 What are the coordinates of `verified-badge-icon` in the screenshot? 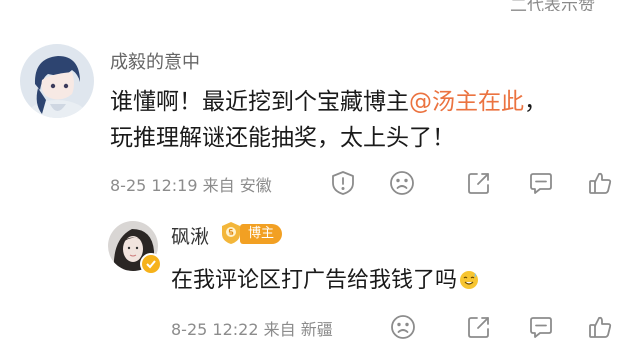 It's located at (151, 264).